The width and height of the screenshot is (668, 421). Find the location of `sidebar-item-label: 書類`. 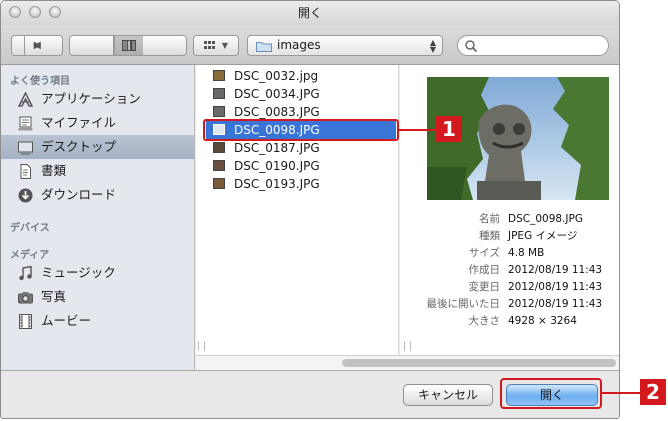

sidebar-item-label: 書類 is located at coordinates (54, 170).